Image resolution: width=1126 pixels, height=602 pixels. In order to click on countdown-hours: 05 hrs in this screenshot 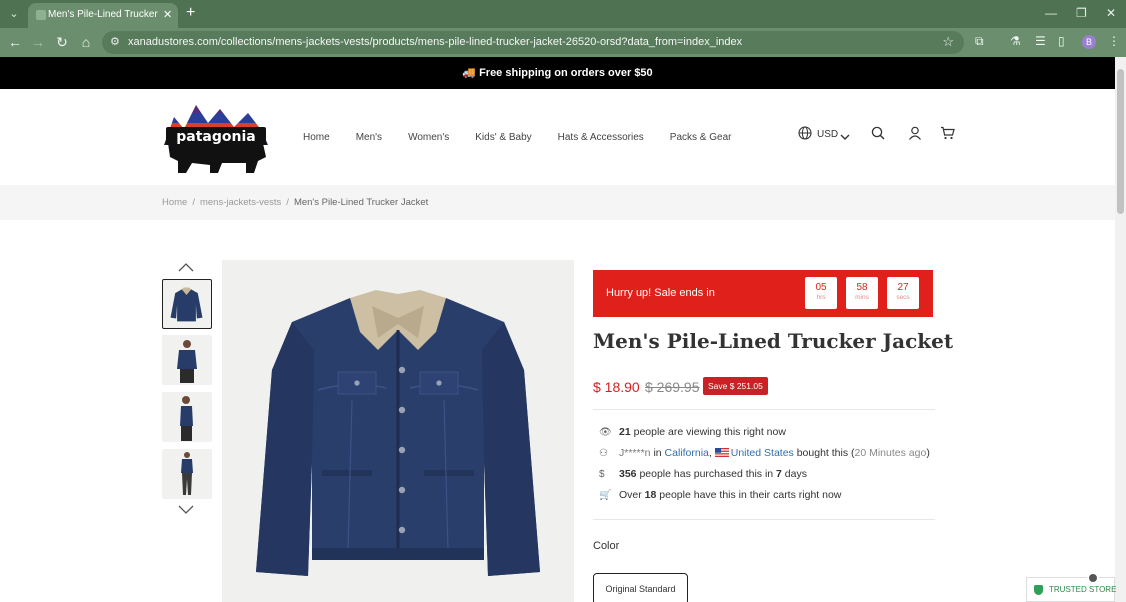, I will do `click(821, 293)`.